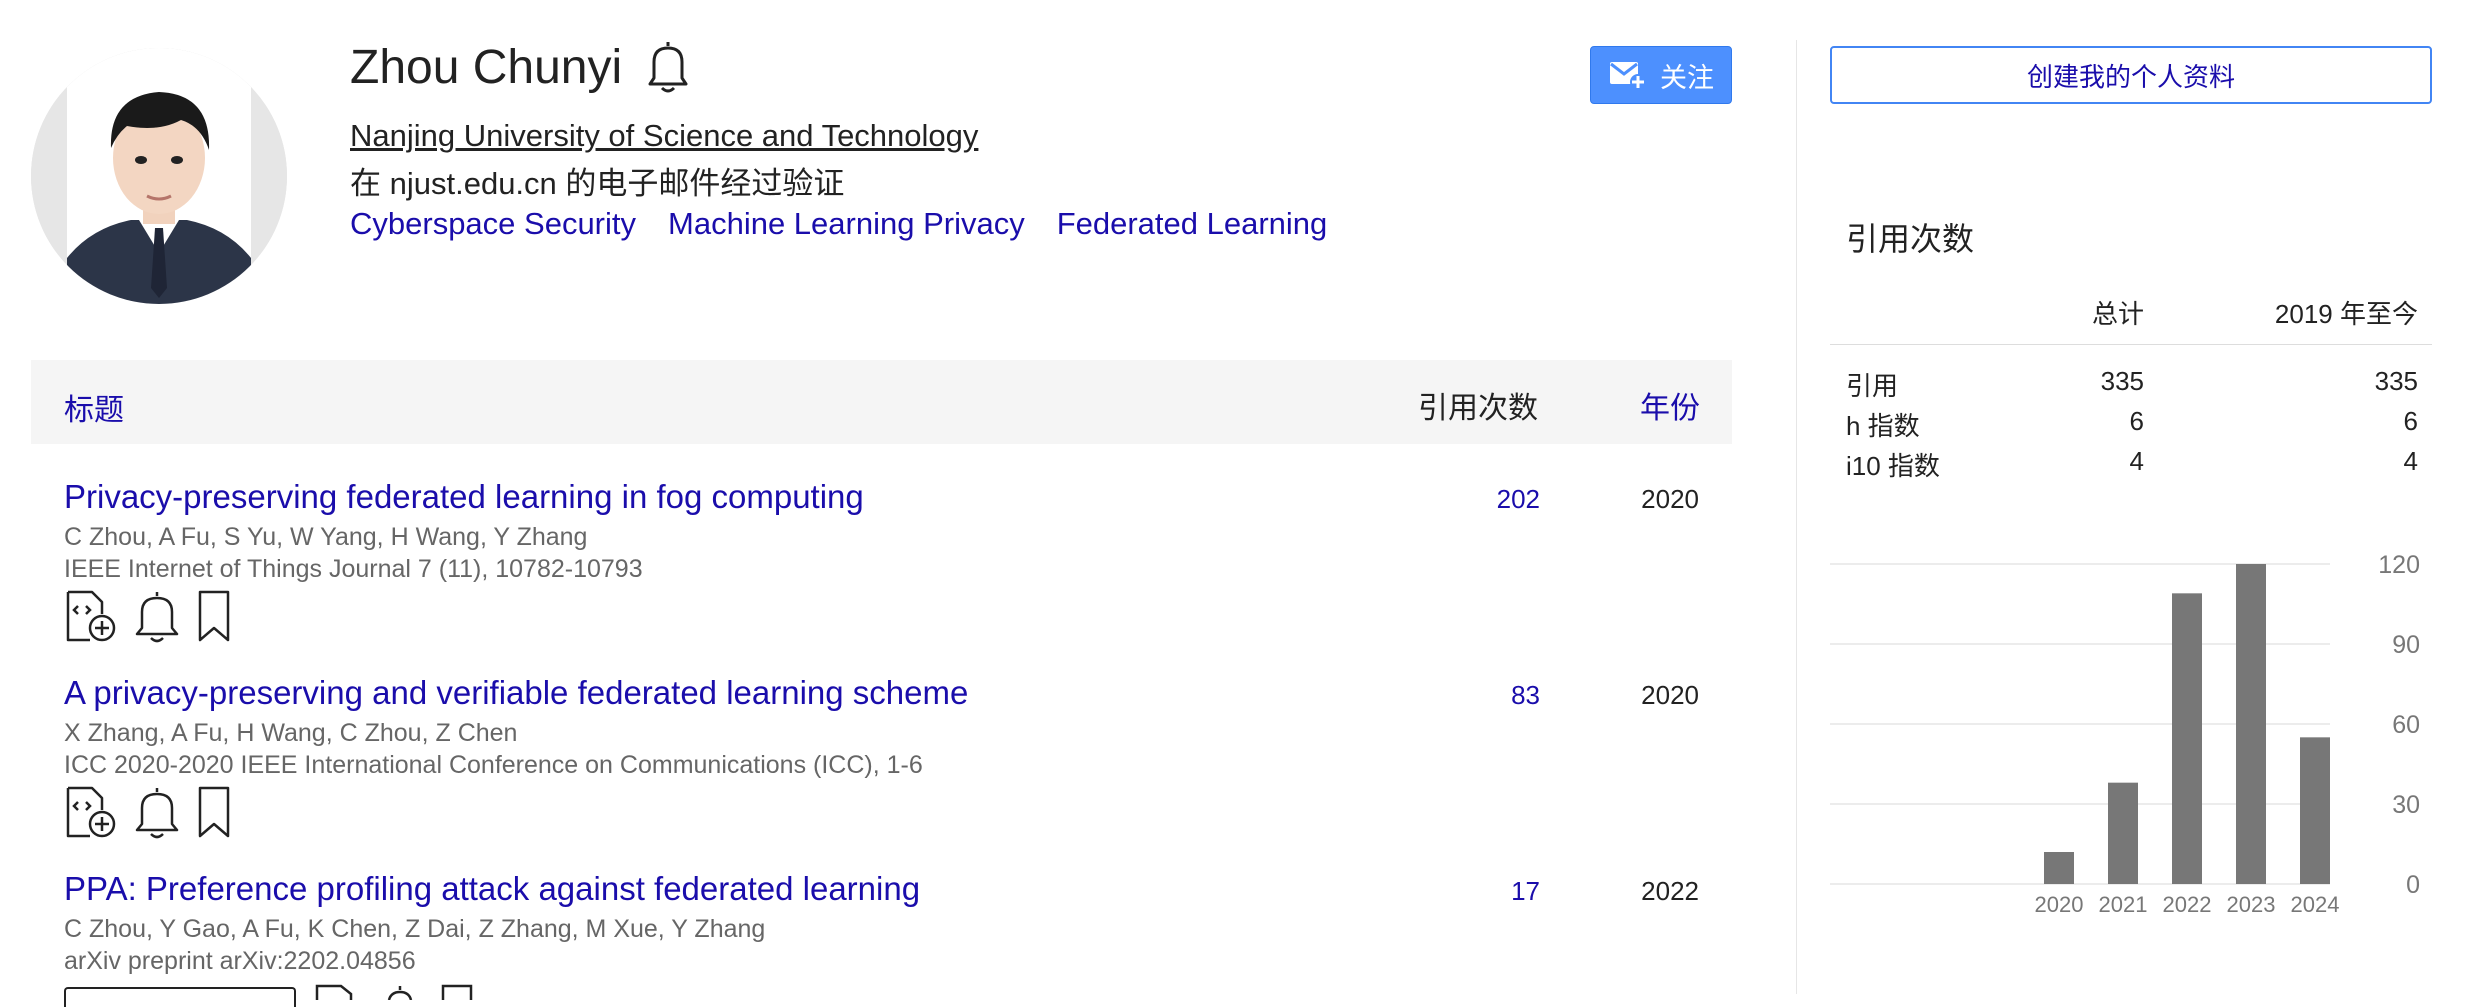  I want to click on paper-year: 2022, so click(1670, 891).